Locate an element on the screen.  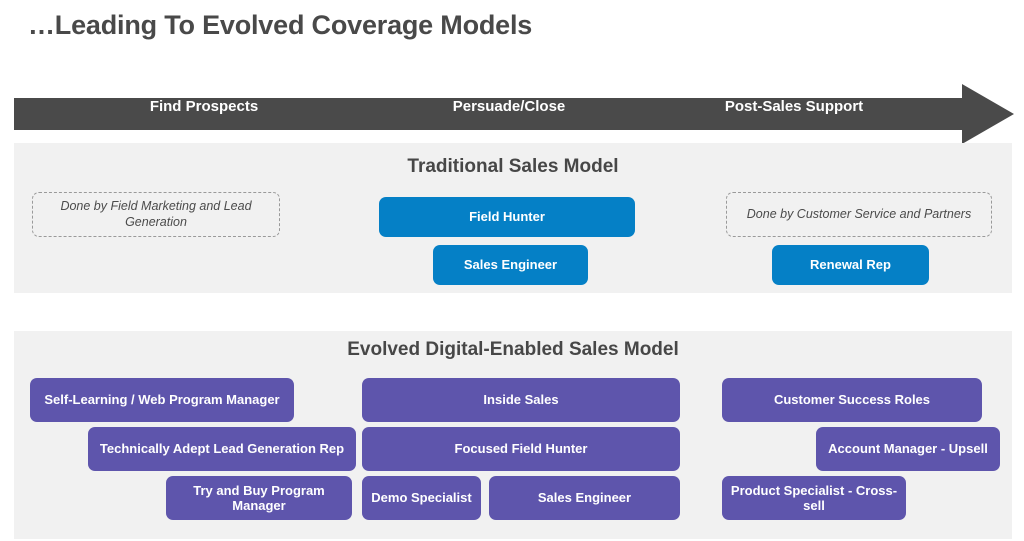
traditional-role-field-hunter: Field Hunter is located at coordinates (507, 217).